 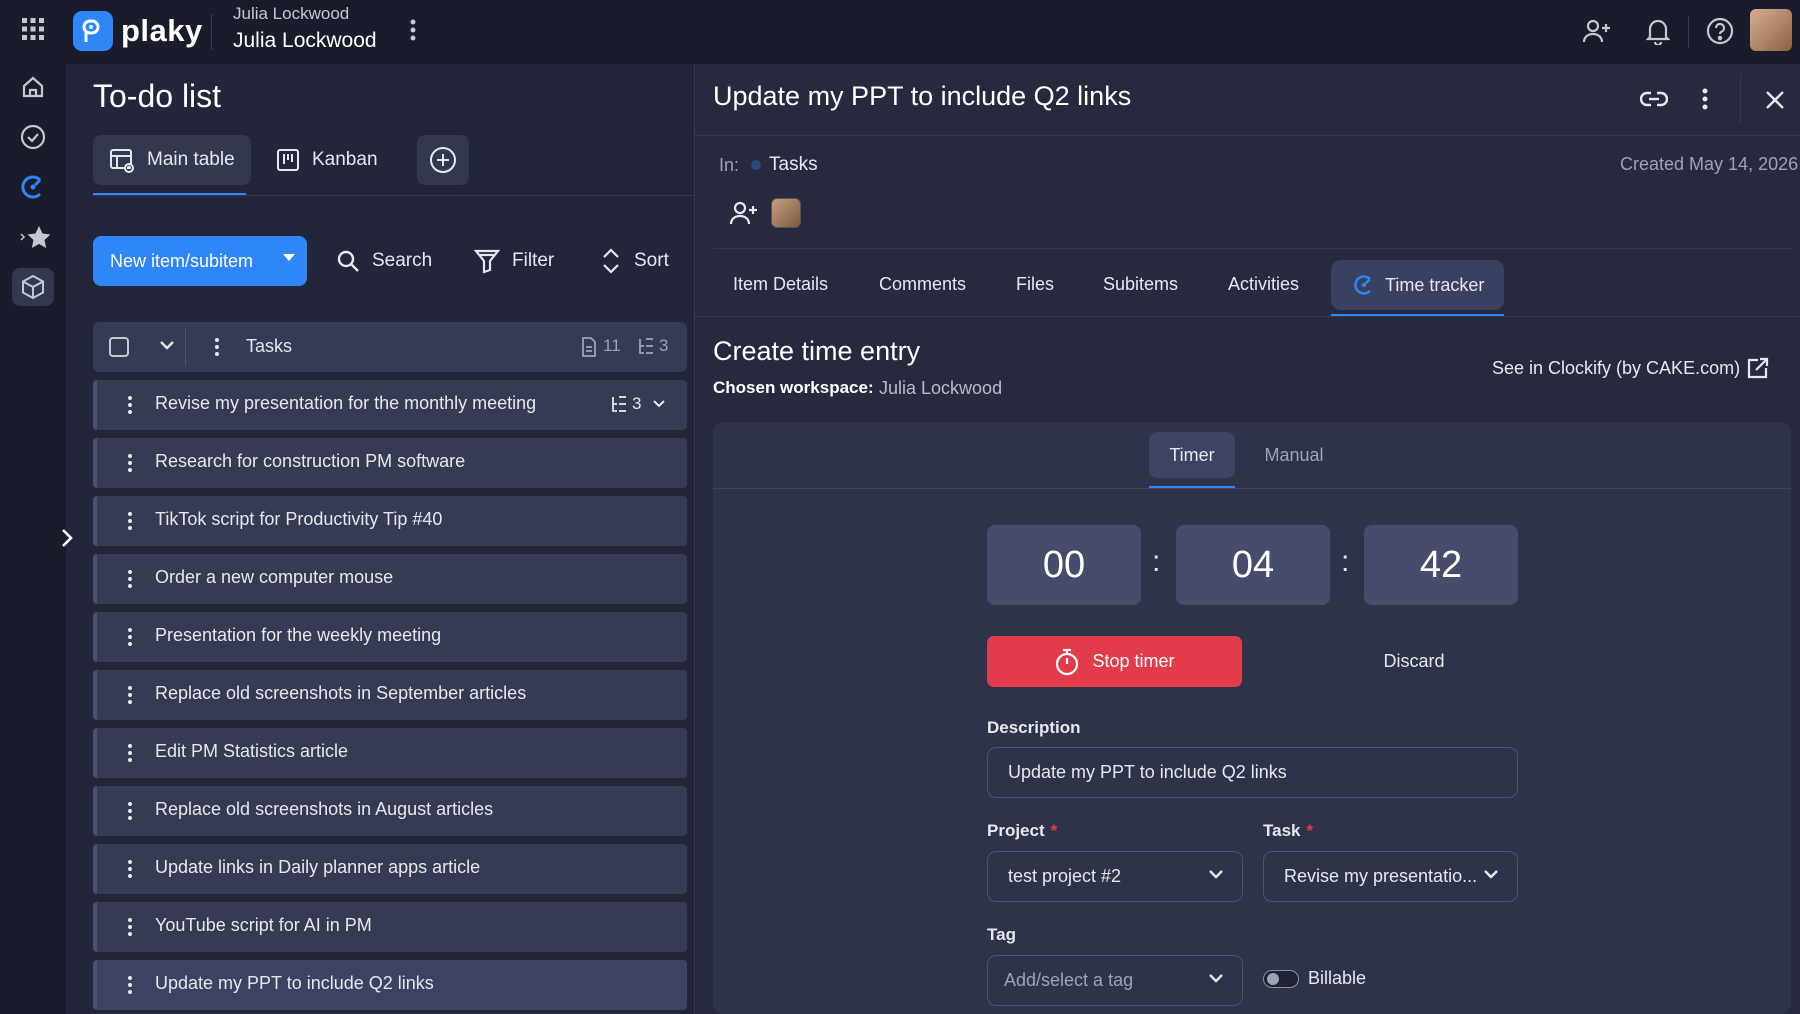 What do you see at coordinates (119, 347) in the screenshot?
I see `select-all-checkbox` at bounding box center [119, 347].